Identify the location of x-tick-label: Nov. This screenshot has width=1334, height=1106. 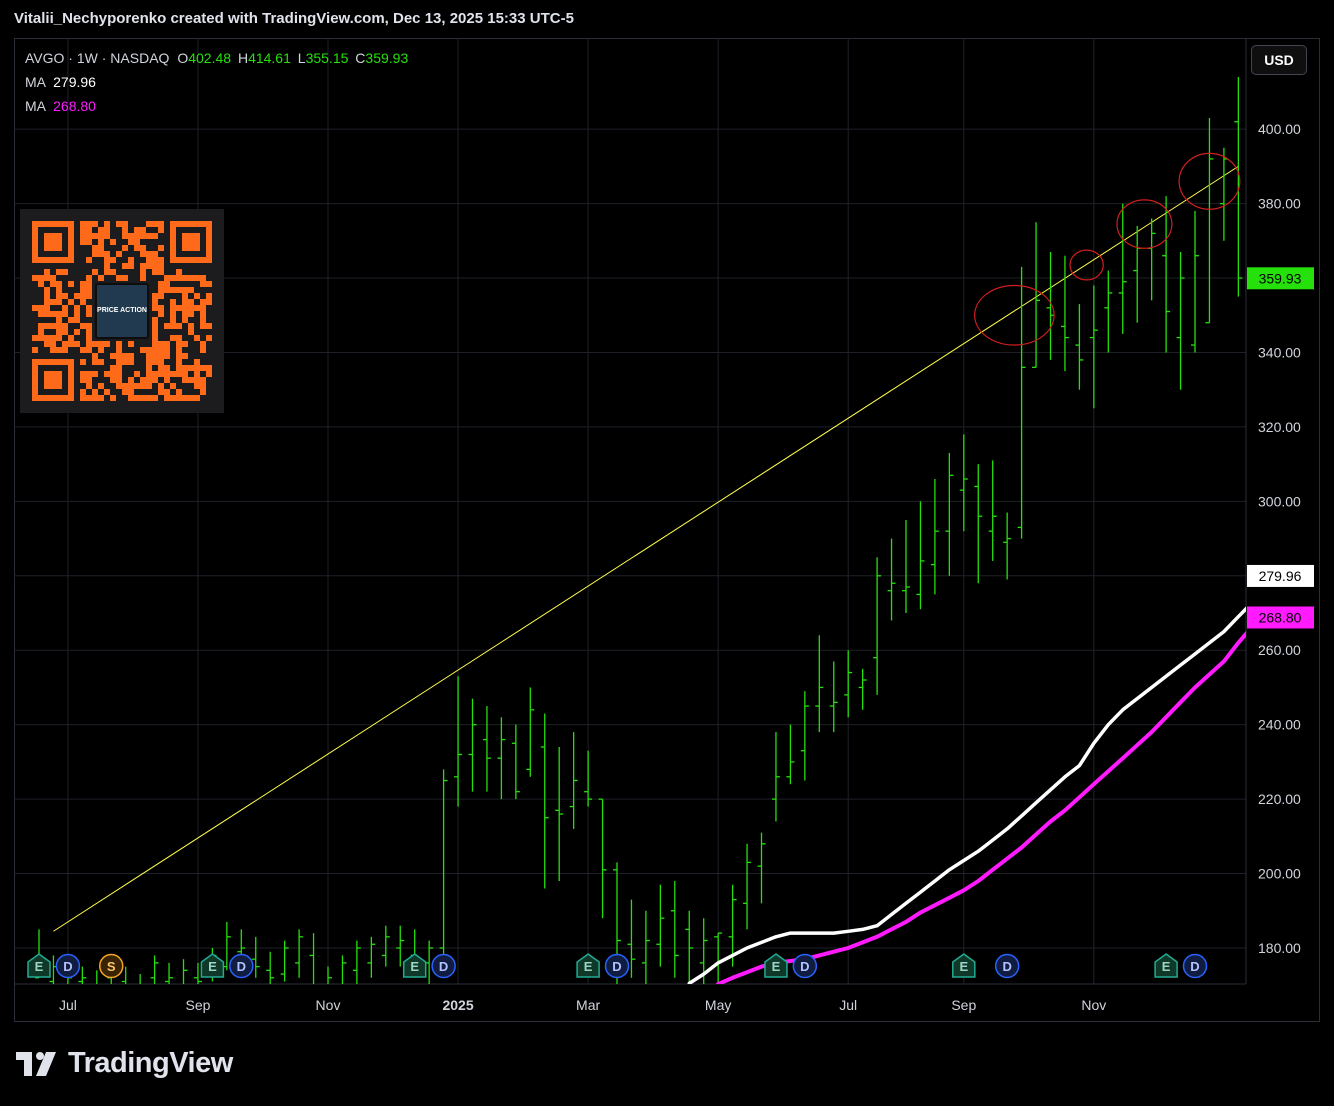
(328, 1005).